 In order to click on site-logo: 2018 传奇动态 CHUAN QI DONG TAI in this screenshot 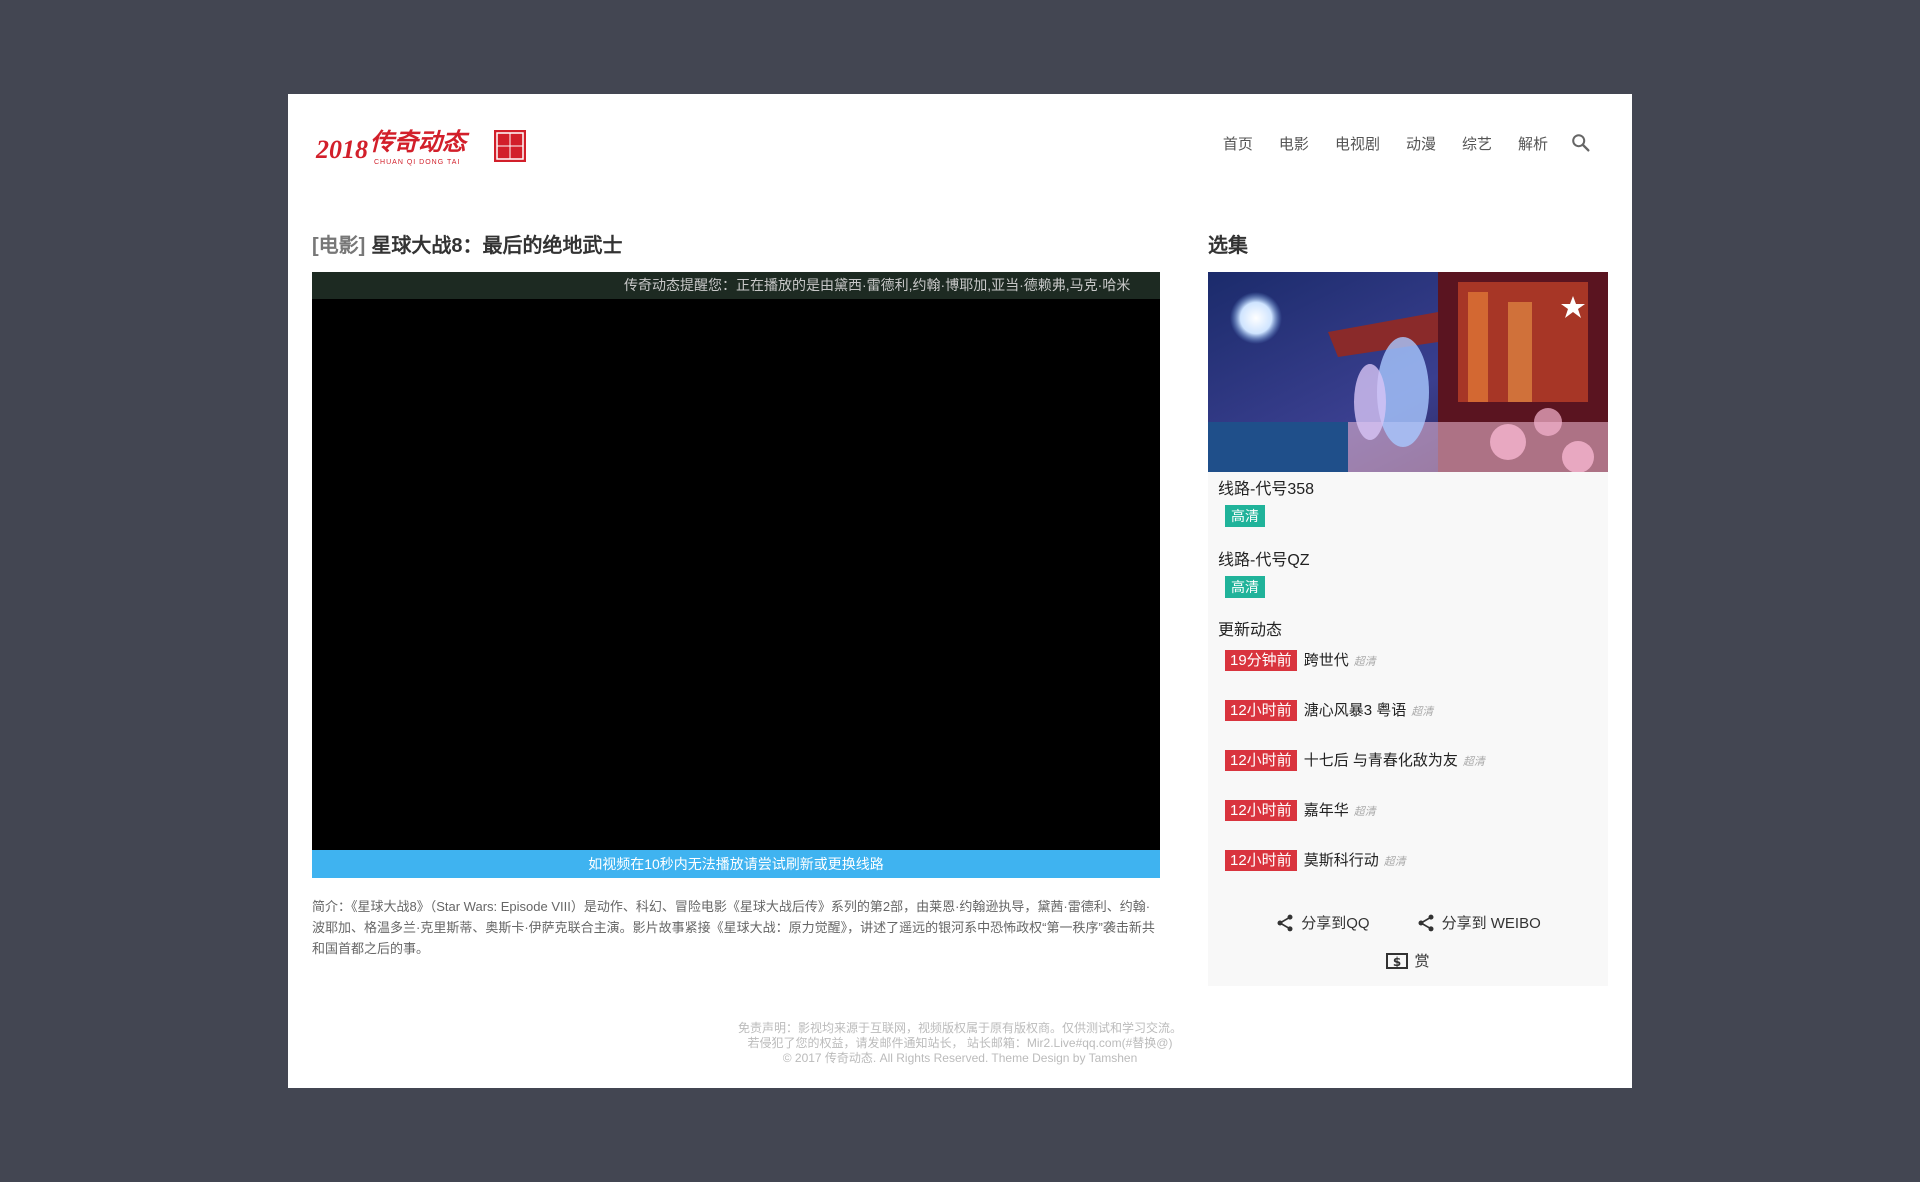, I will do `click(424, 147)`.